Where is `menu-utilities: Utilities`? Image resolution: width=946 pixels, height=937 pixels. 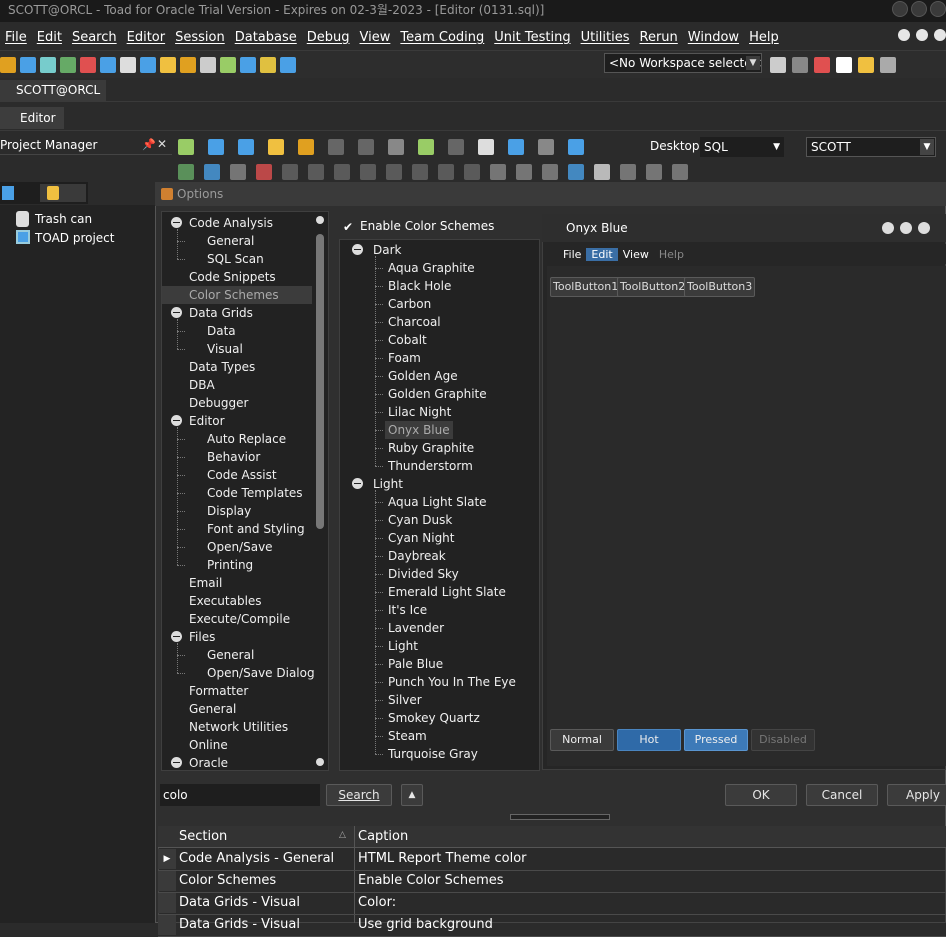 menu-utilities: Utilities is located at coordinates (605, 37).